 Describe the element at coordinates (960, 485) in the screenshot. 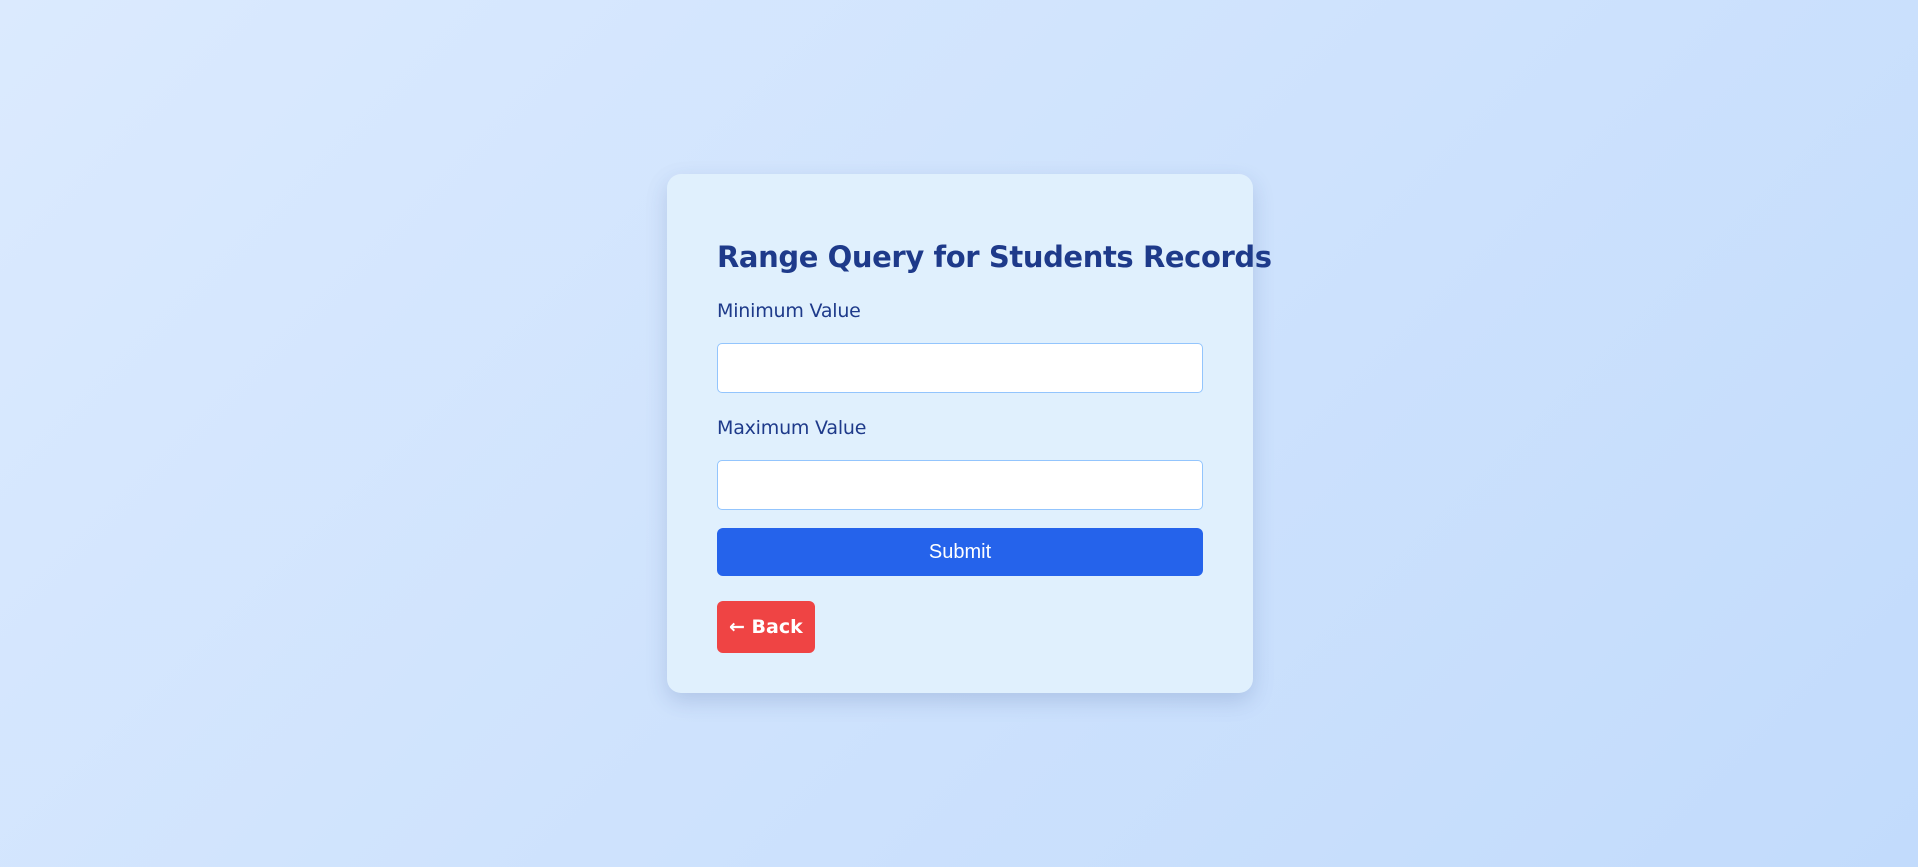

I see `maximum-value-input` at that location.